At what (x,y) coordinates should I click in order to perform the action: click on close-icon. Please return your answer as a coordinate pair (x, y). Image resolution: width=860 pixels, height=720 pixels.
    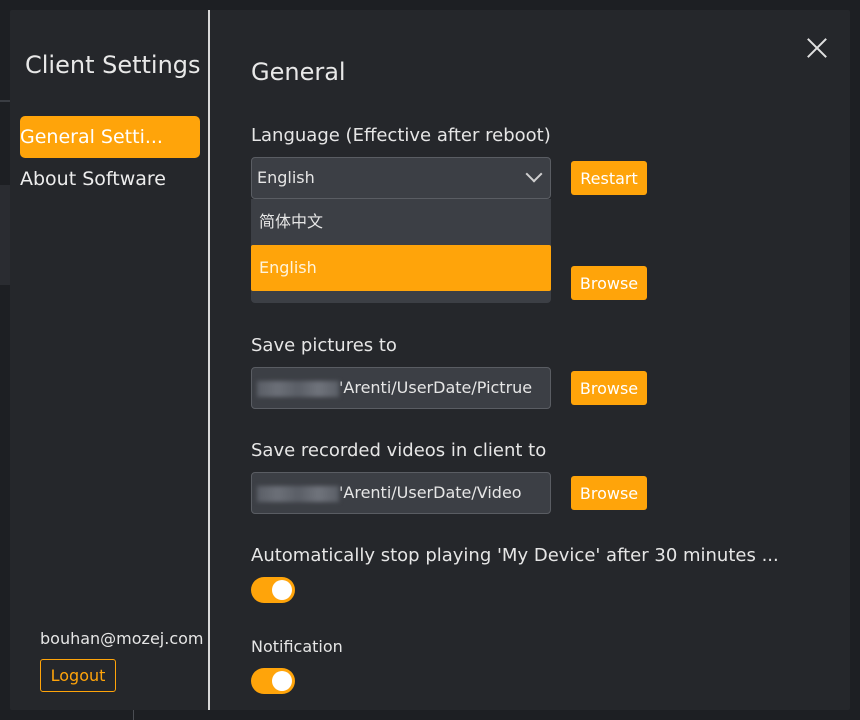
    Looking at the image, I should click on (817, 49).